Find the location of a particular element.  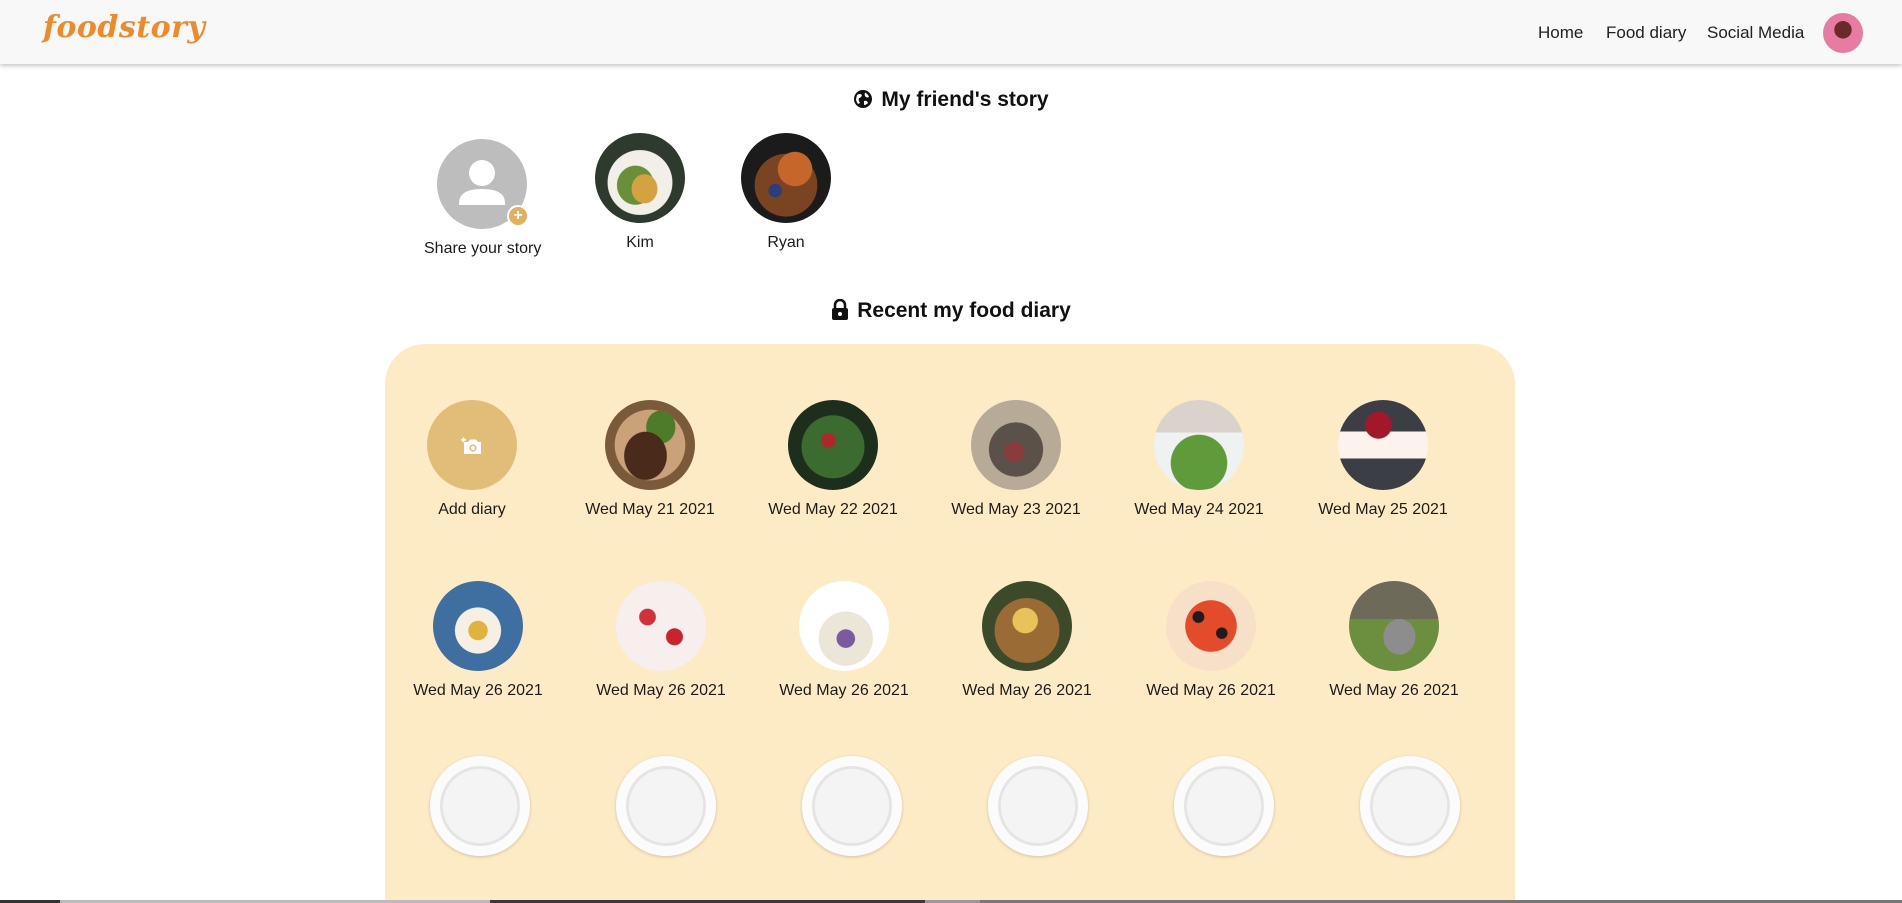

diary-entry: Wed May 21 2021 is located at coordinates (650, 459).